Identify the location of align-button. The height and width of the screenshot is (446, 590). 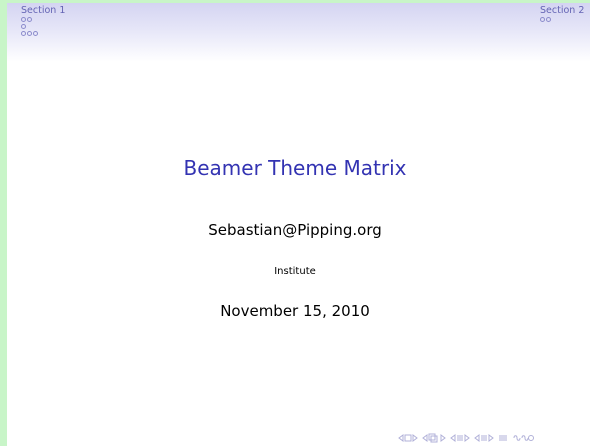
(503, 438).